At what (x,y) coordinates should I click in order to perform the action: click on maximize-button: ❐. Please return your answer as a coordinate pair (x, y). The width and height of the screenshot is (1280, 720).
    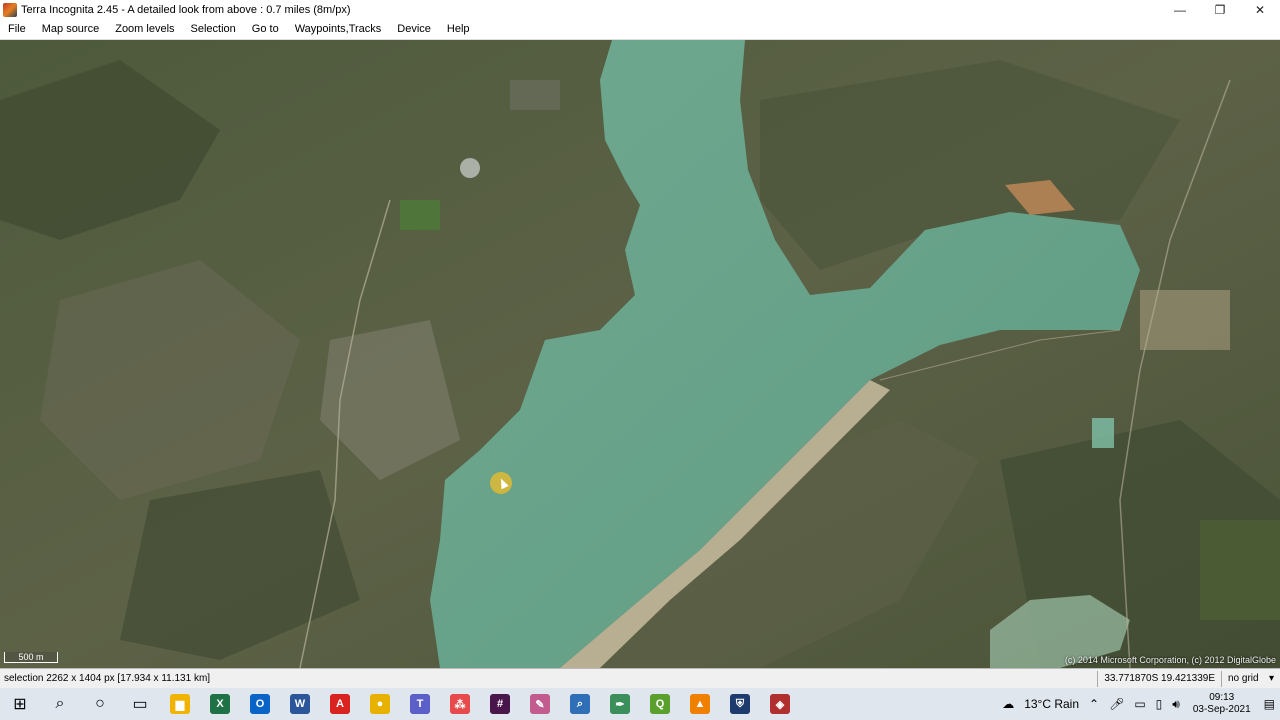
    Looking at the image, I should click on (1220, 9).